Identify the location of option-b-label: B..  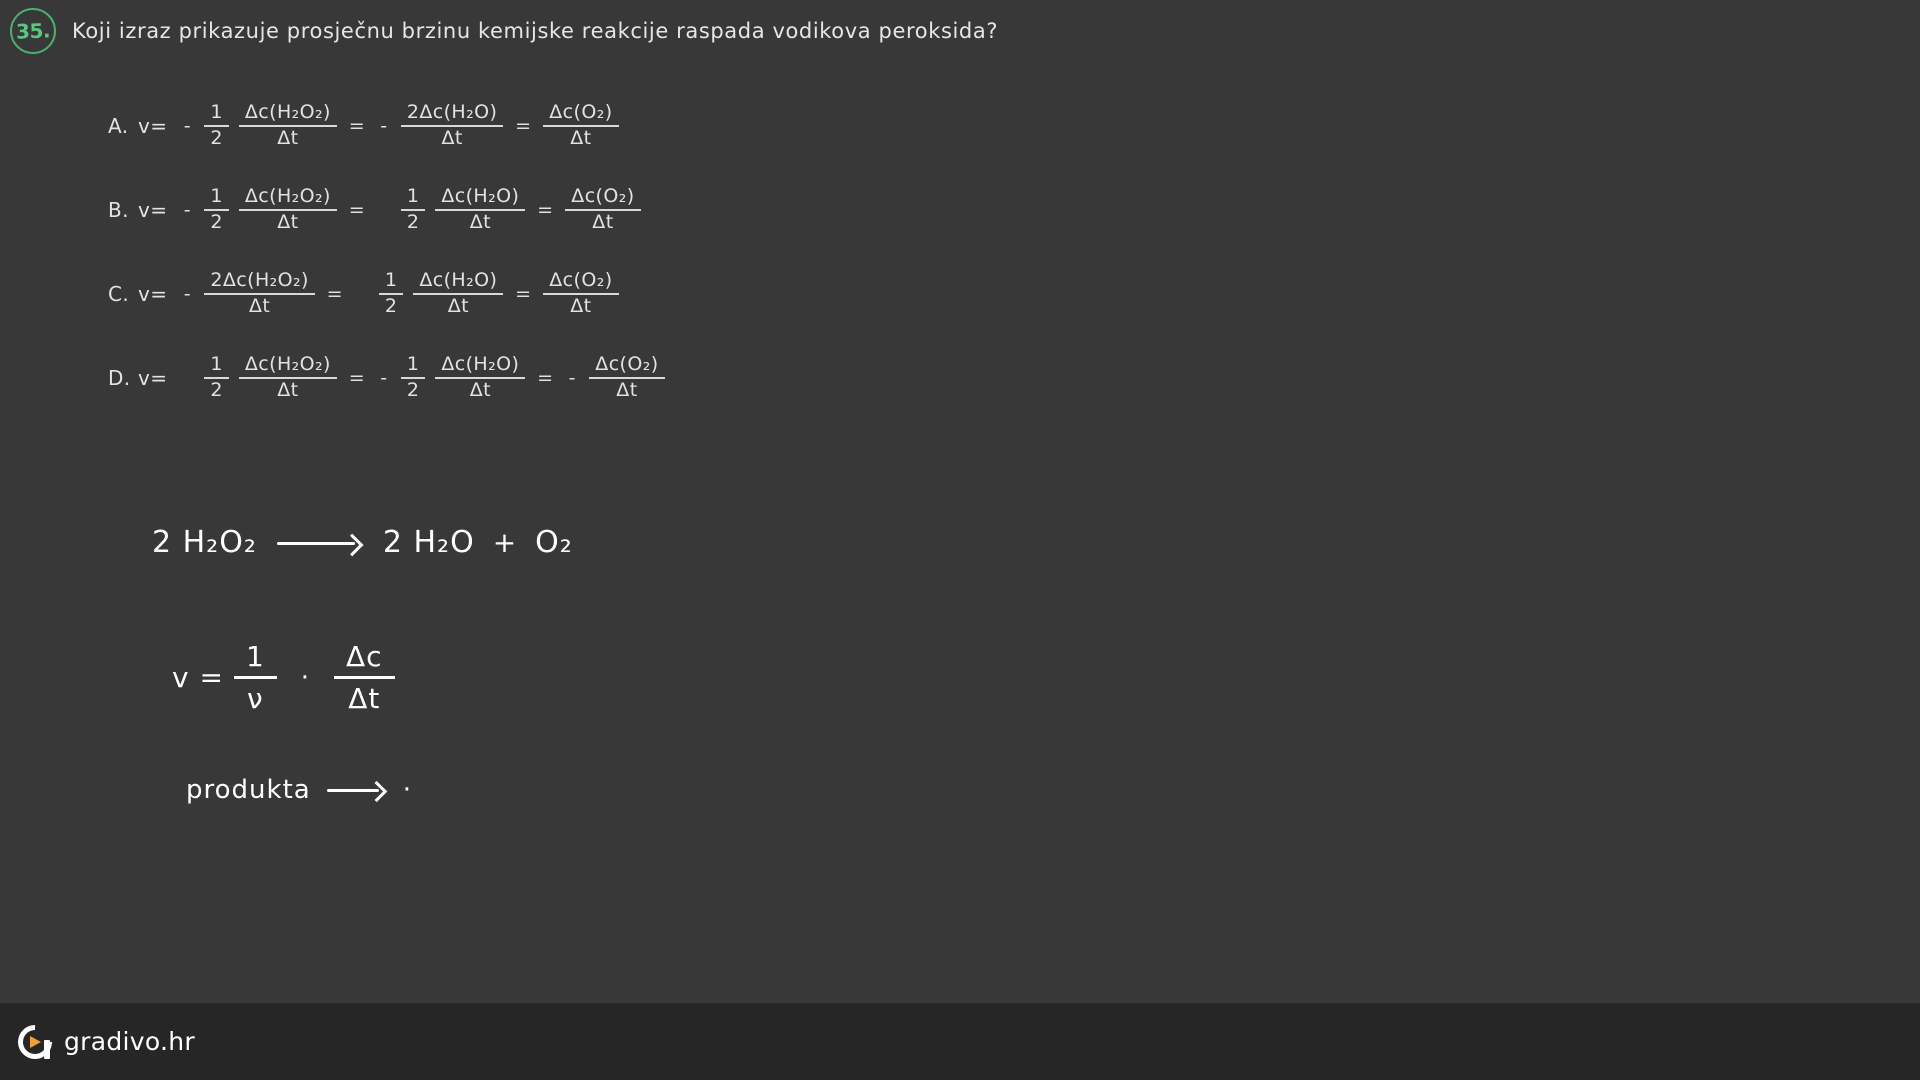
(118, 210).